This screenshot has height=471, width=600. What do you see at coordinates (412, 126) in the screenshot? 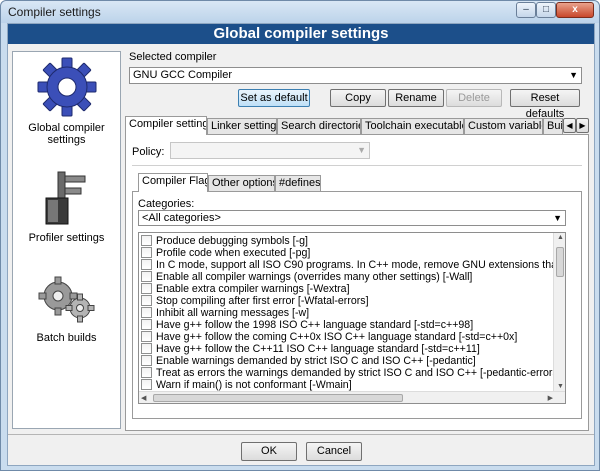
I see `tab-toolchain-executables: Toolchain executables` at bounding box center [412, 126].